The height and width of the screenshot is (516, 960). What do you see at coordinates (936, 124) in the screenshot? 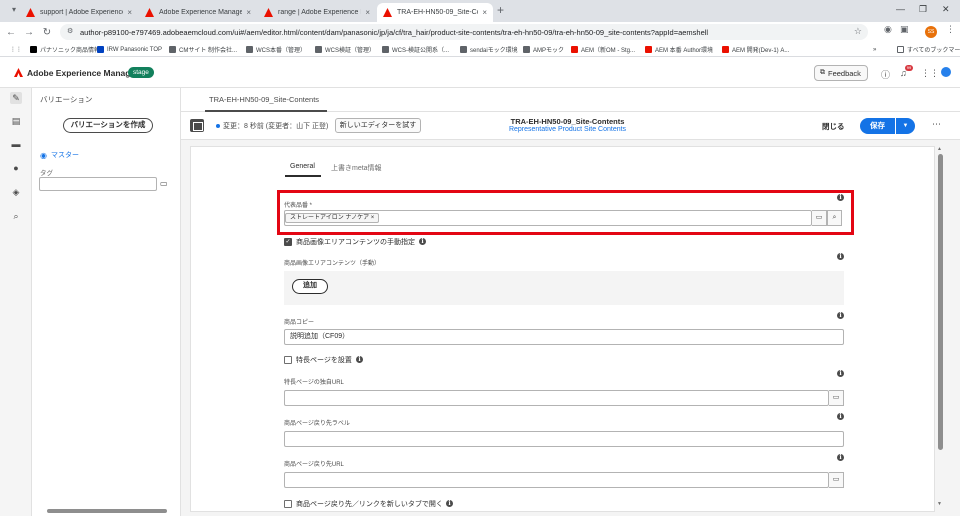
I see `more-actions-icon: ⋯` at bounding box center [936, 124].